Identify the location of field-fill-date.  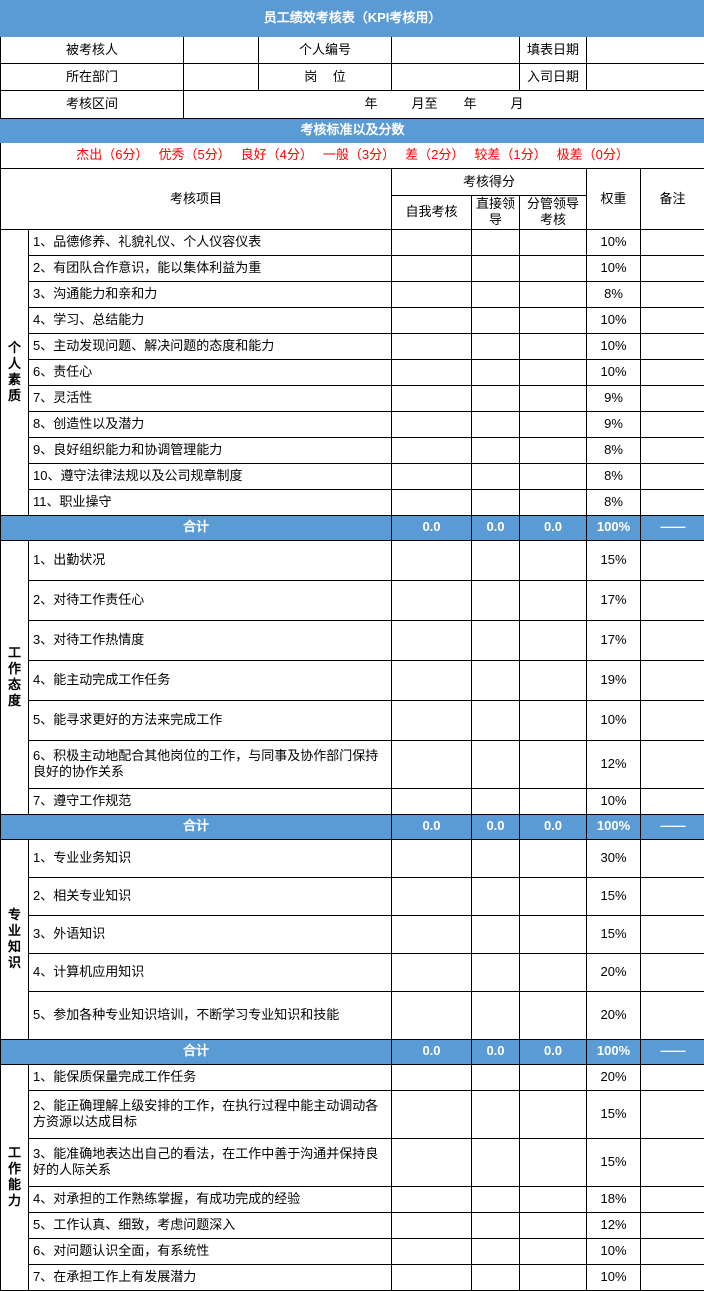
(644, 50).